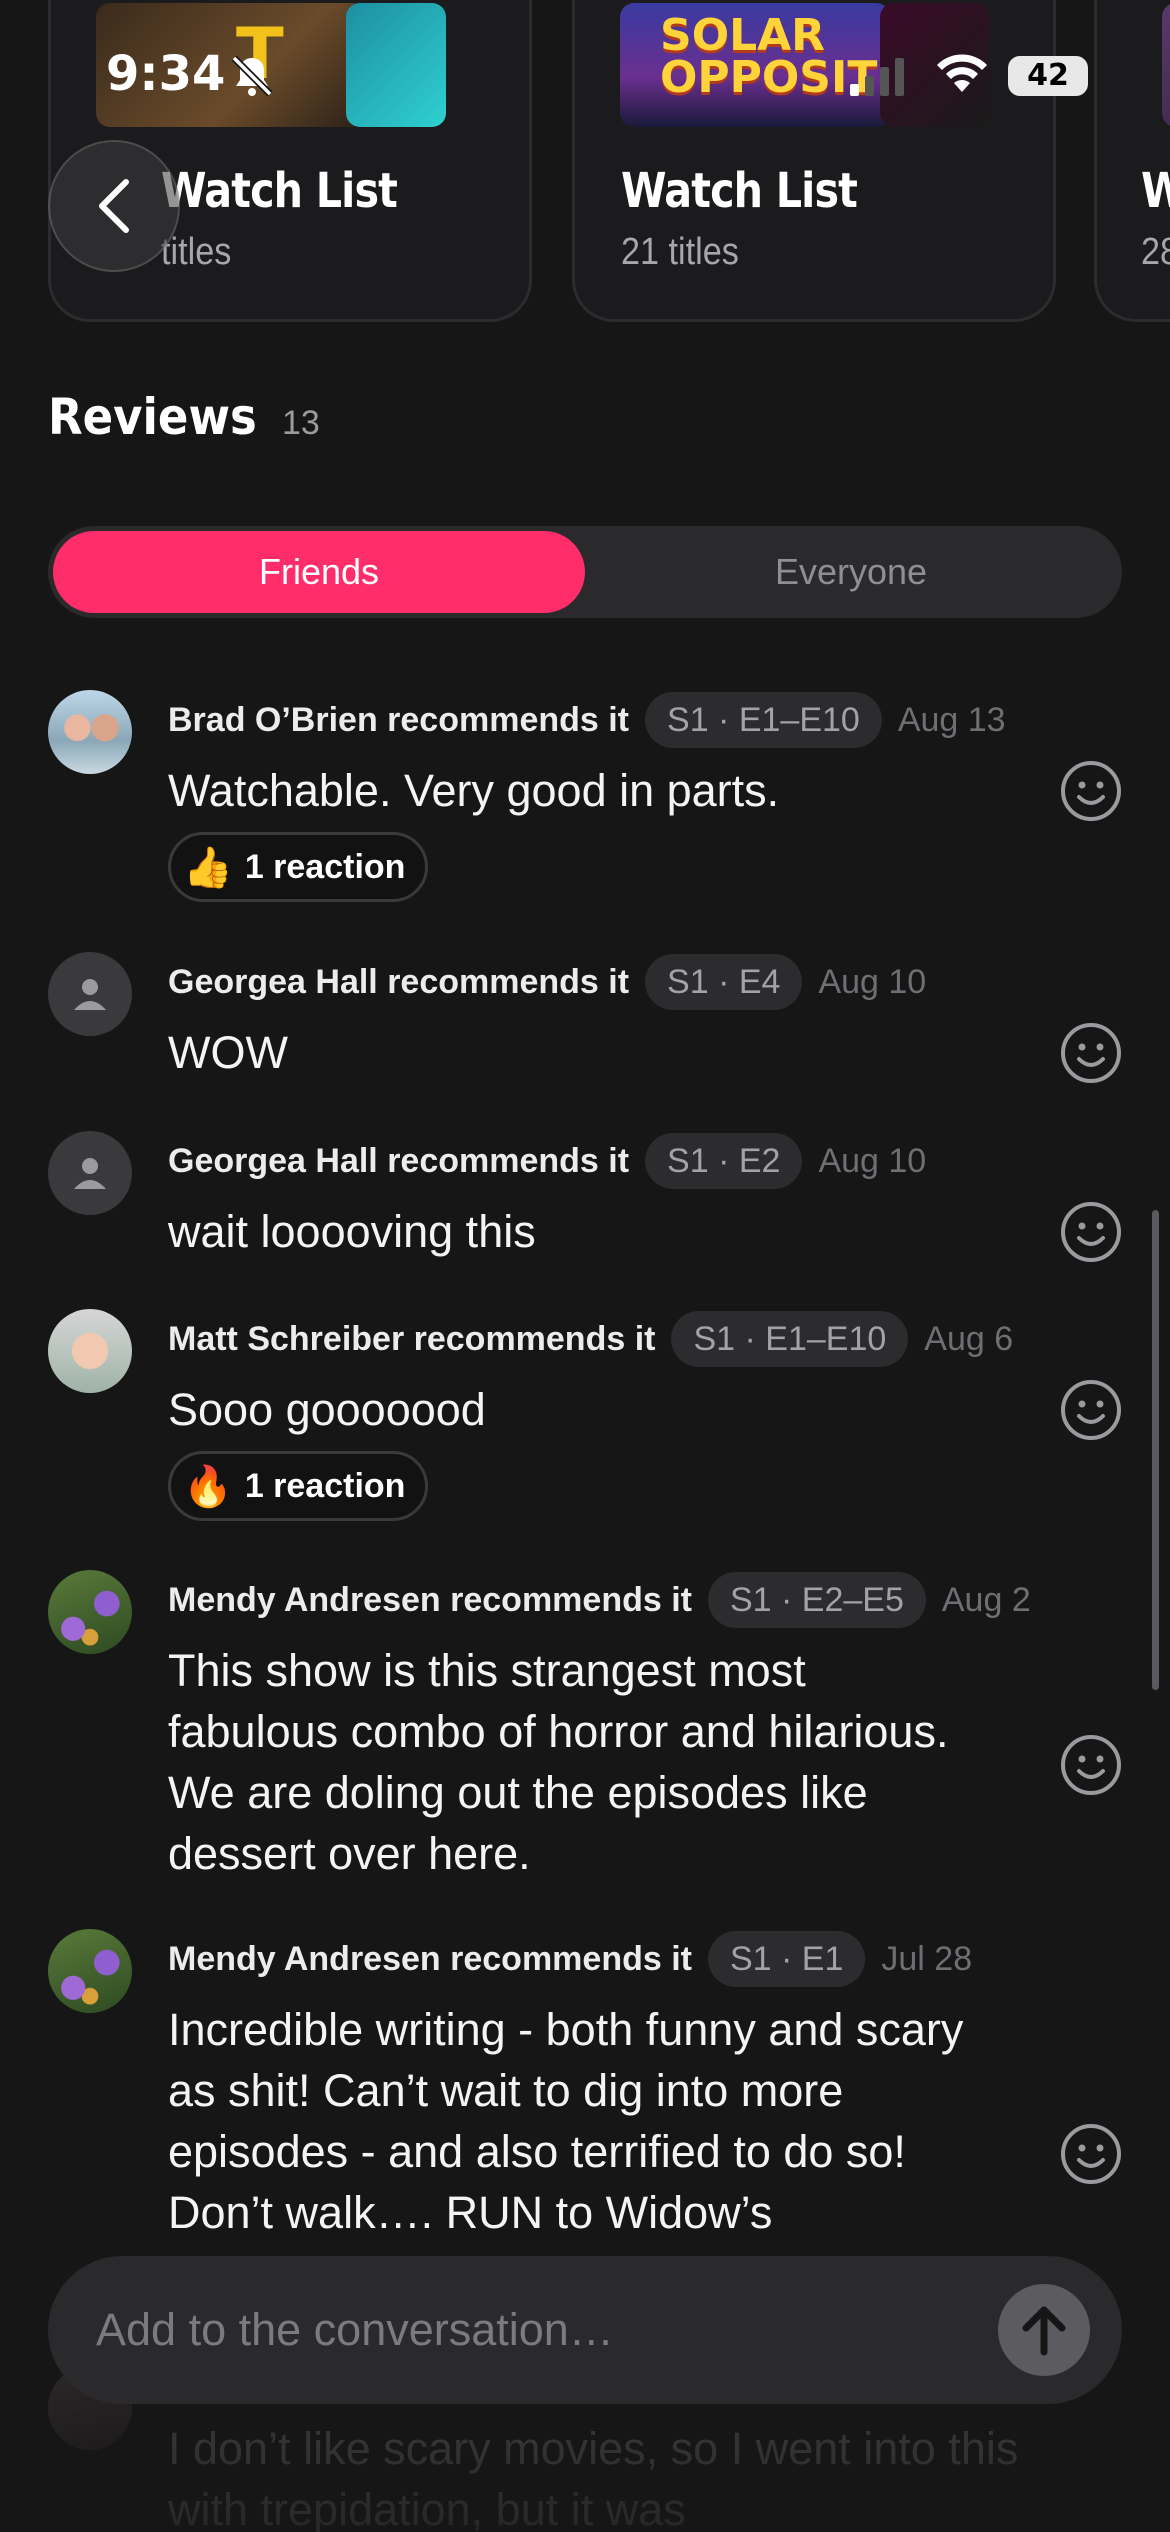 The width and height of the screenshot is (1170, 2532). I want to click on reviews-header: Reviews 13, so click(184, 417).